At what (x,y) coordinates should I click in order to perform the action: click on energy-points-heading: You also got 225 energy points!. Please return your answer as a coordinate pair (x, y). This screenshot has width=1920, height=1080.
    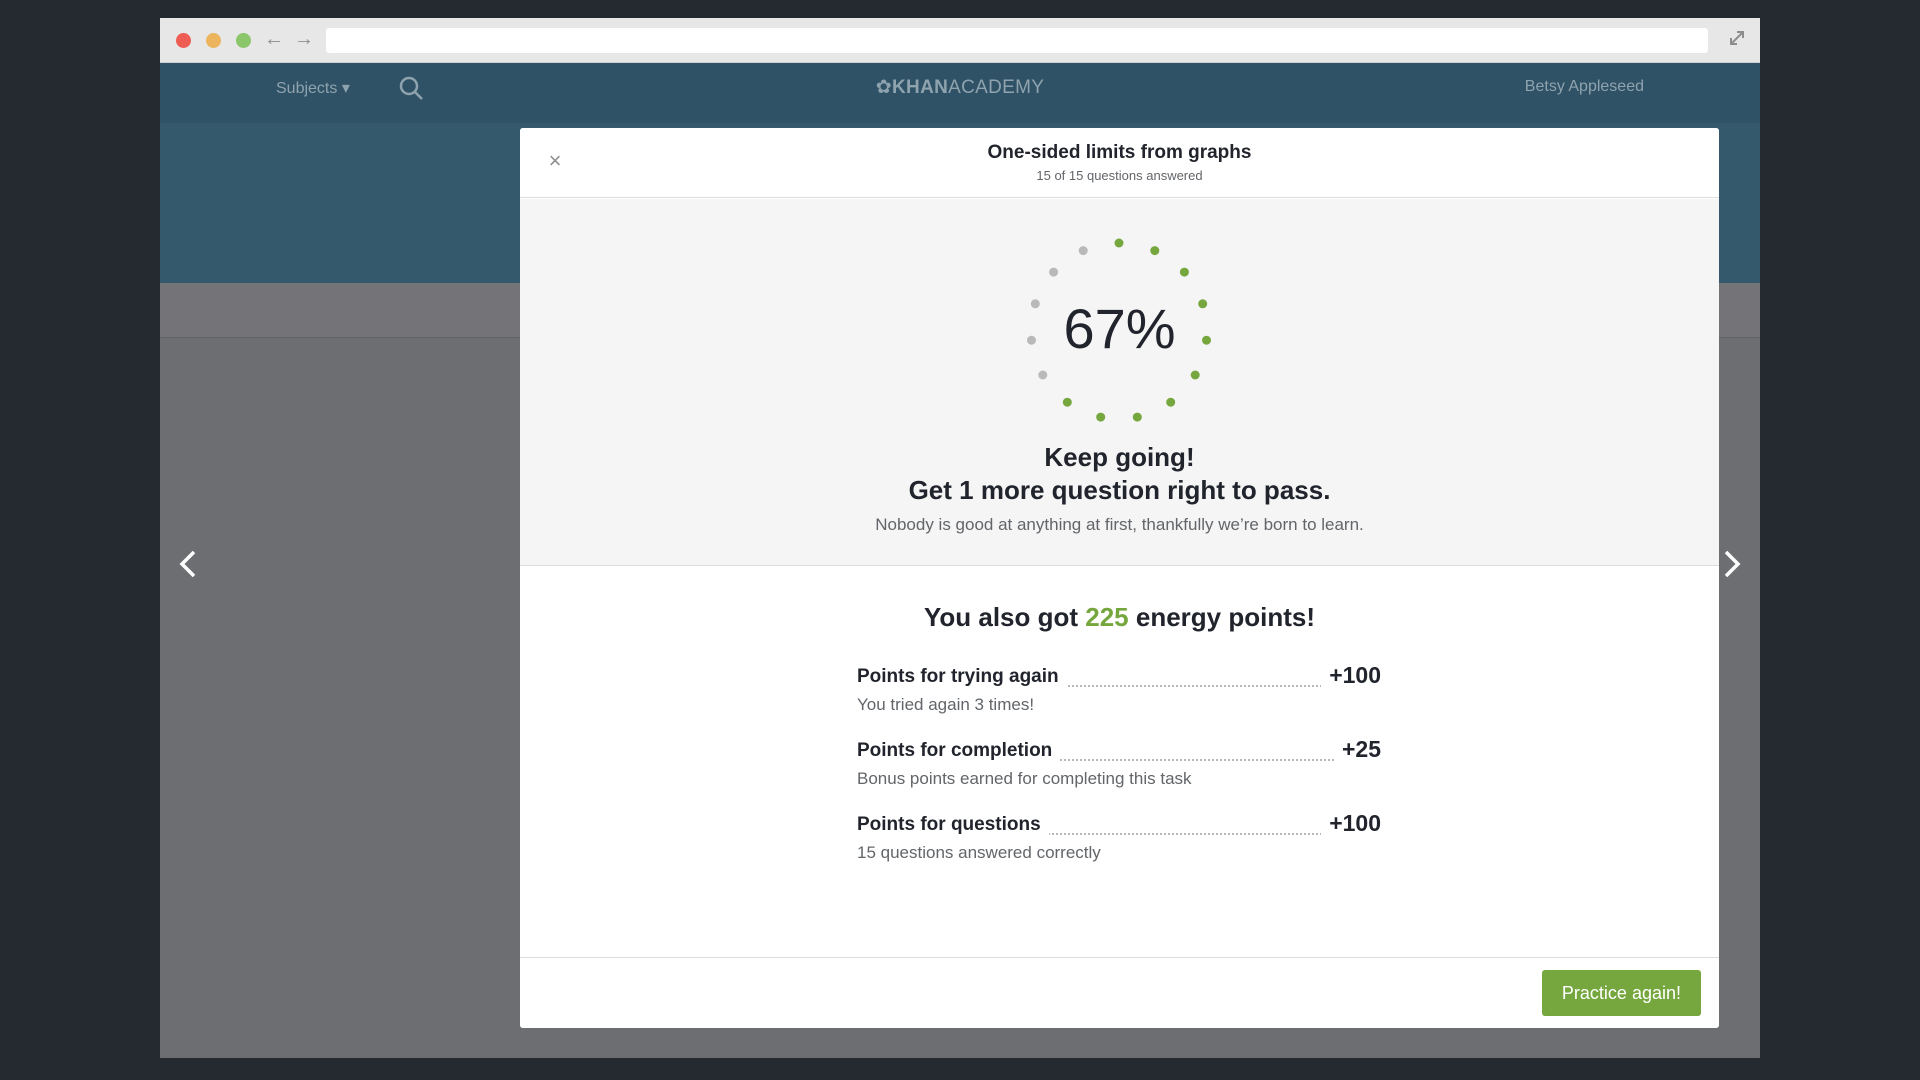
    Looking at the image, I should click on (1119, 617).